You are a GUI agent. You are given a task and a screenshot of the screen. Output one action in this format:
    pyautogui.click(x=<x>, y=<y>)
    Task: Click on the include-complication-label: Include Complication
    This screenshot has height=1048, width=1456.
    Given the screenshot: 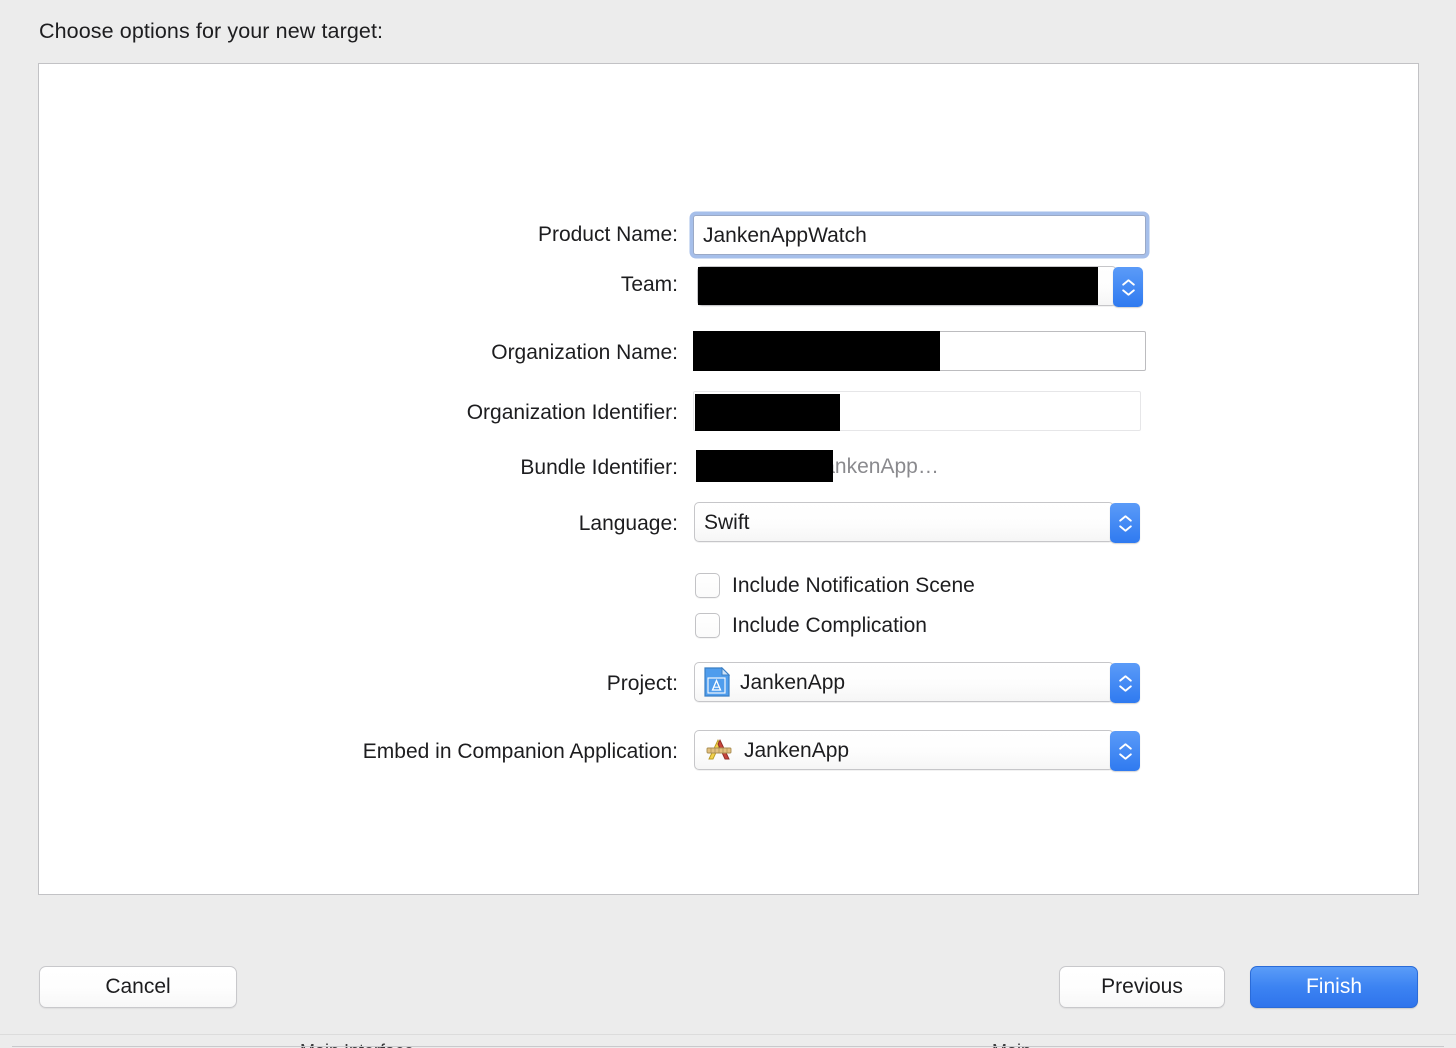 What is the action you would take?
    pyautogui.click(x=829, y=625)
    